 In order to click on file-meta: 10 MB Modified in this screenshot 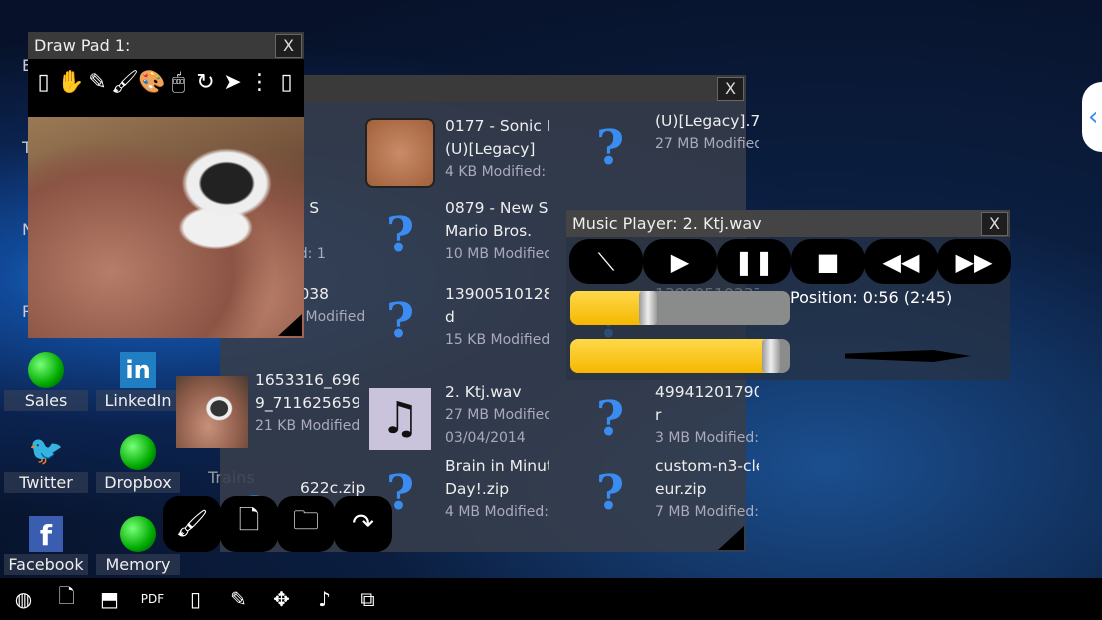, I will do `click(497, 254)`.